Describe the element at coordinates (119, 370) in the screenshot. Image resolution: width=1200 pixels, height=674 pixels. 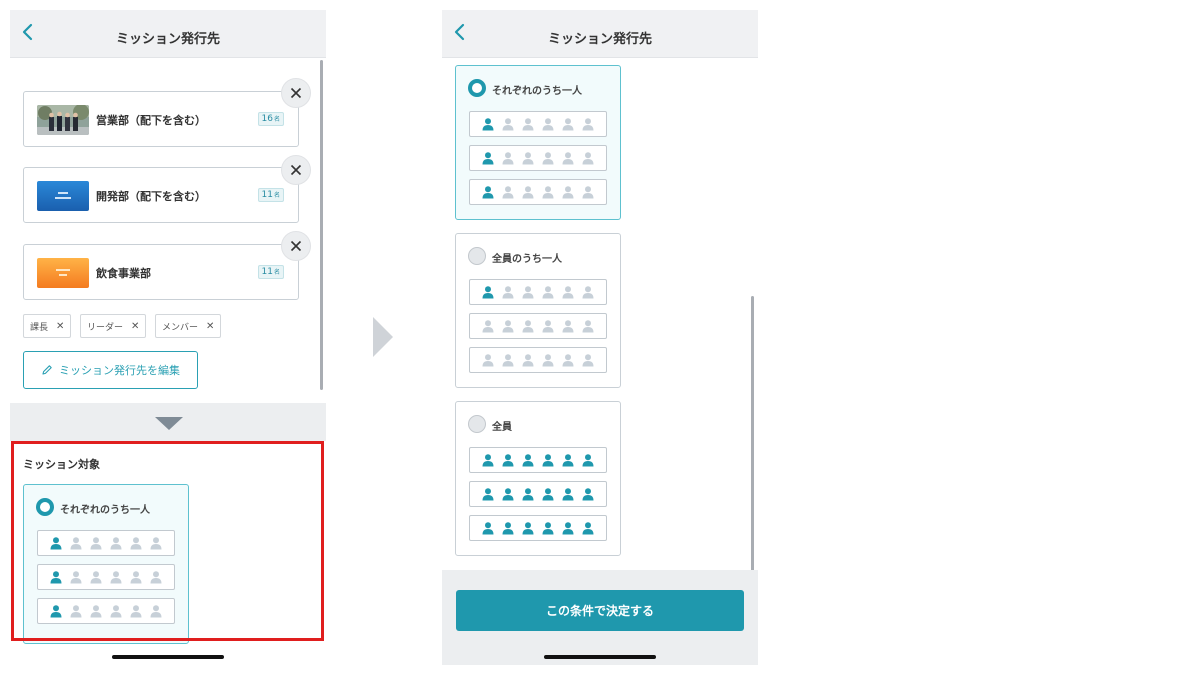
I see `edit-button-label: ミッション発行先を編集` at that location.